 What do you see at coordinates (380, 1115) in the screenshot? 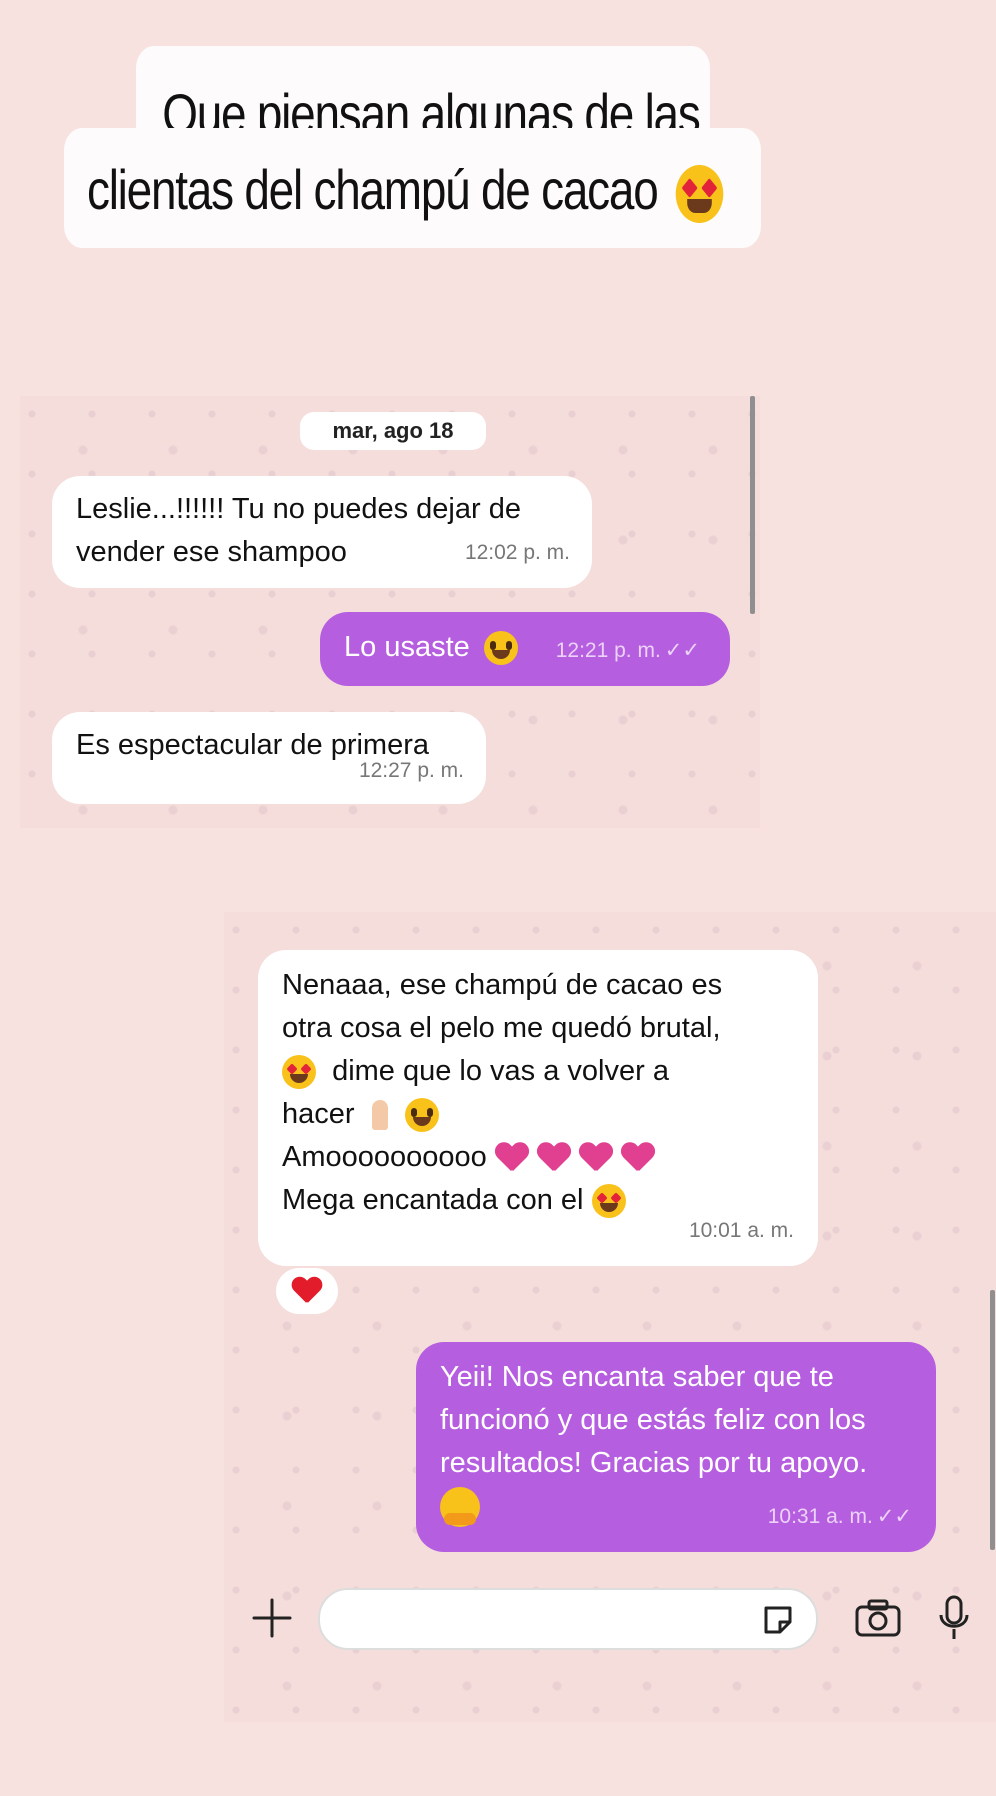
I see `folded-hands-emoji-icon` at bounding box center [380, 1115].